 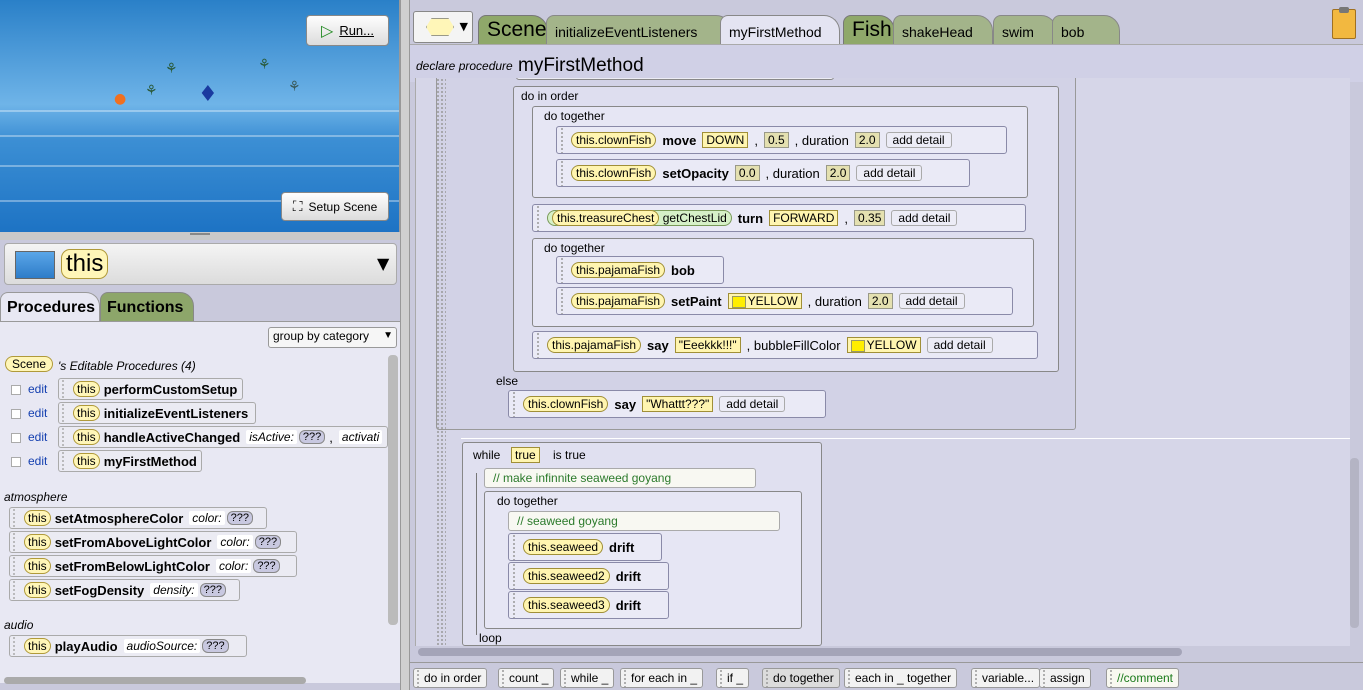 What do you see at coordinates (800, 652) in the screenshot?
I see `editor-horizontal-scrollbar` at bounding box center [800, 652].